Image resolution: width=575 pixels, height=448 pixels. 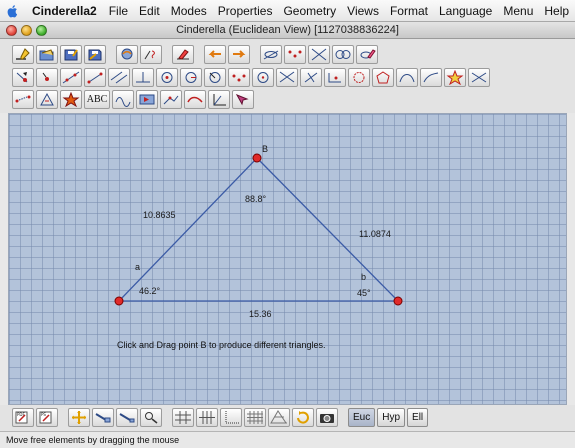 I want to click on parallel-button, so click(x=119, y=77).